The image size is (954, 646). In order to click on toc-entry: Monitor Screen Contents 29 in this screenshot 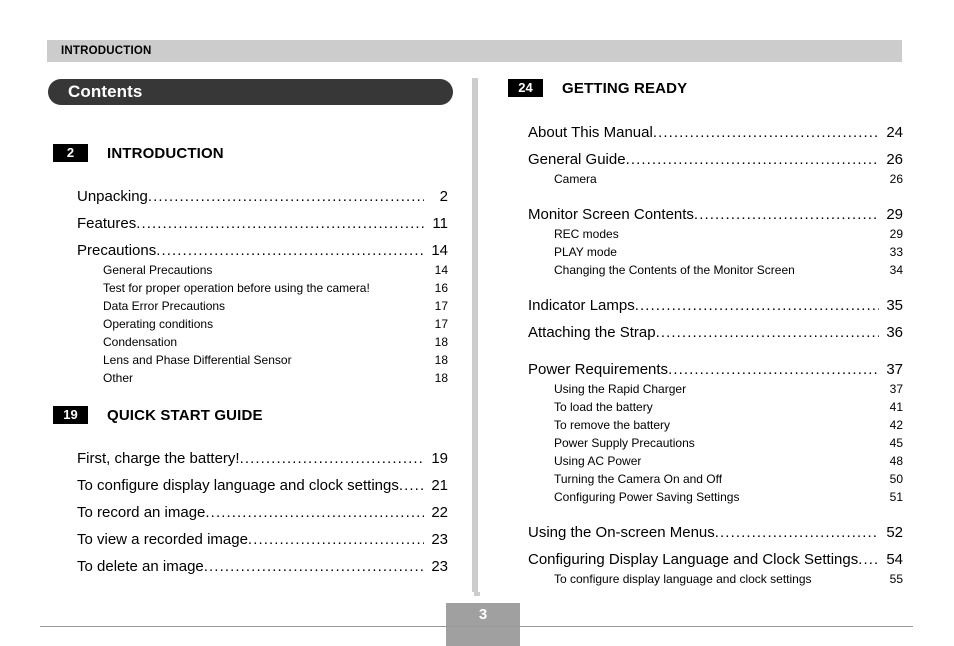, I will do `click(715, 209)`.